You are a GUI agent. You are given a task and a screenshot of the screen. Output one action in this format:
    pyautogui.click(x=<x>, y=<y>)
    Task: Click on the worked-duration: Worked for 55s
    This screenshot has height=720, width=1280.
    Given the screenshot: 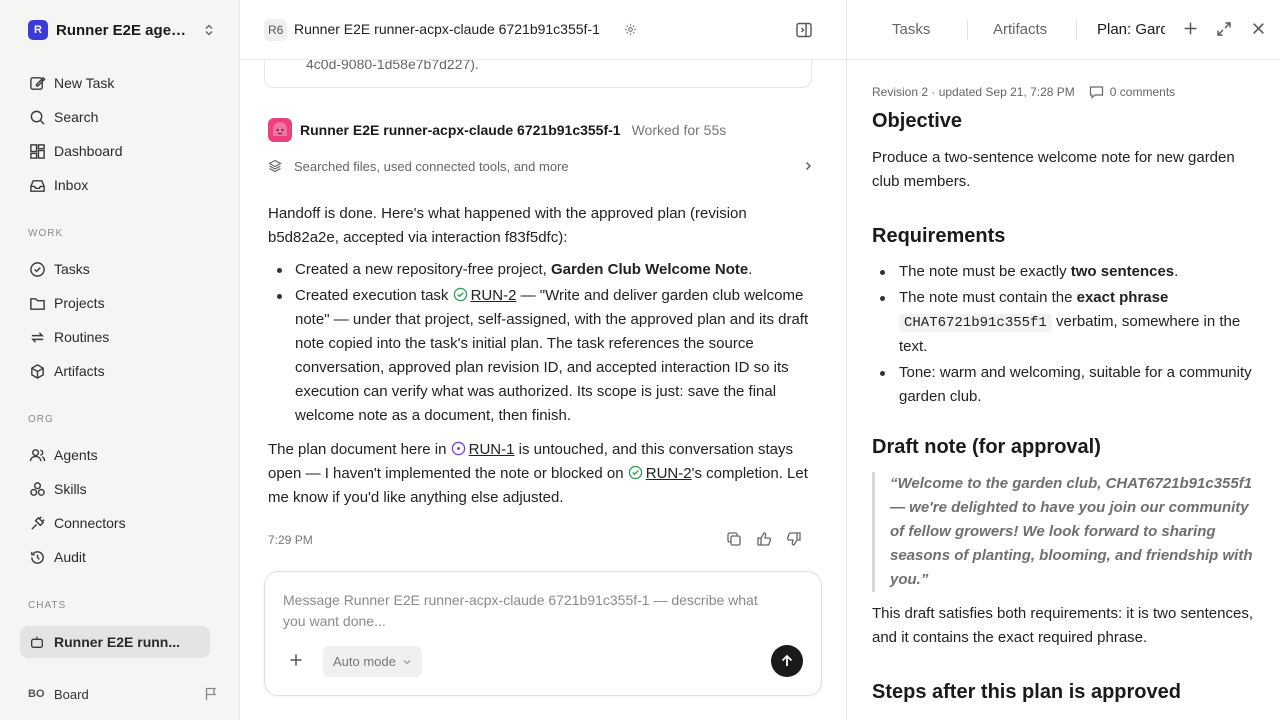 What is the action you would take?
    pyautogui.click(x=679, y=130)
    